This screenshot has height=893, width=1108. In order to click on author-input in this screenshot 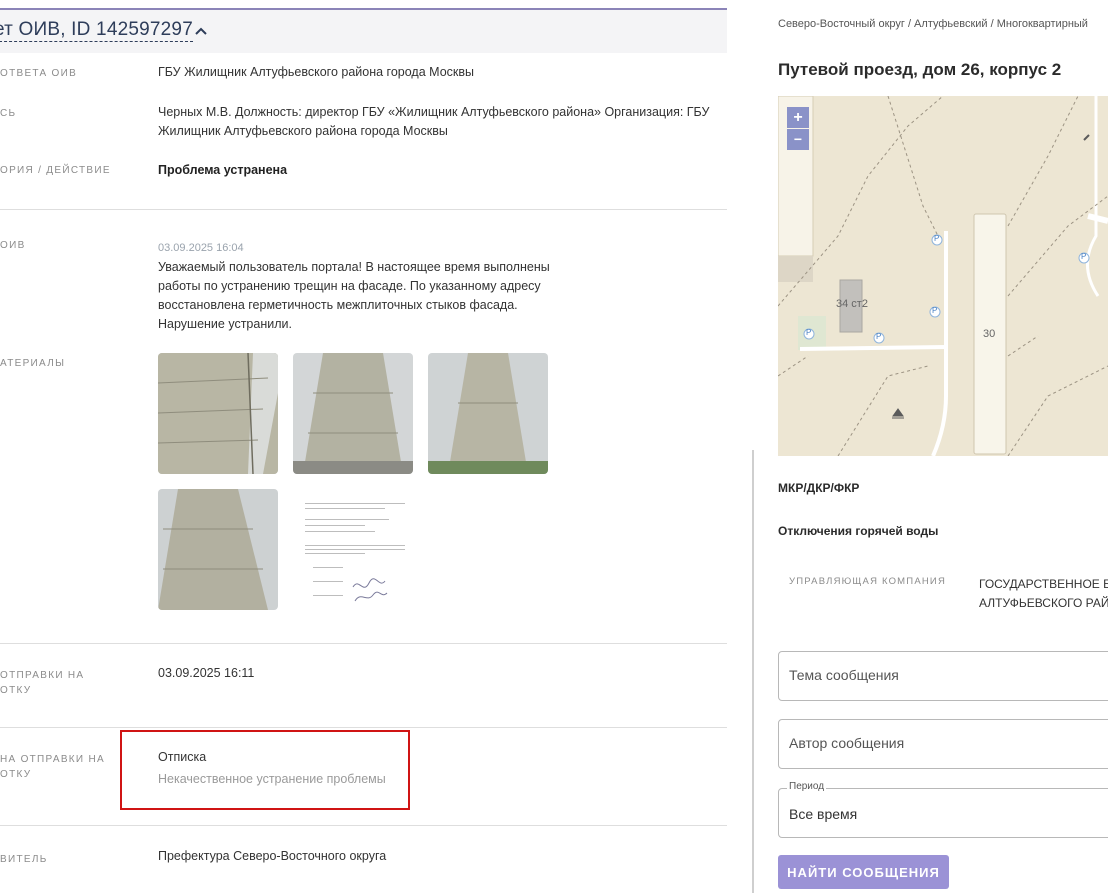, I will do `click(939, 743)`.